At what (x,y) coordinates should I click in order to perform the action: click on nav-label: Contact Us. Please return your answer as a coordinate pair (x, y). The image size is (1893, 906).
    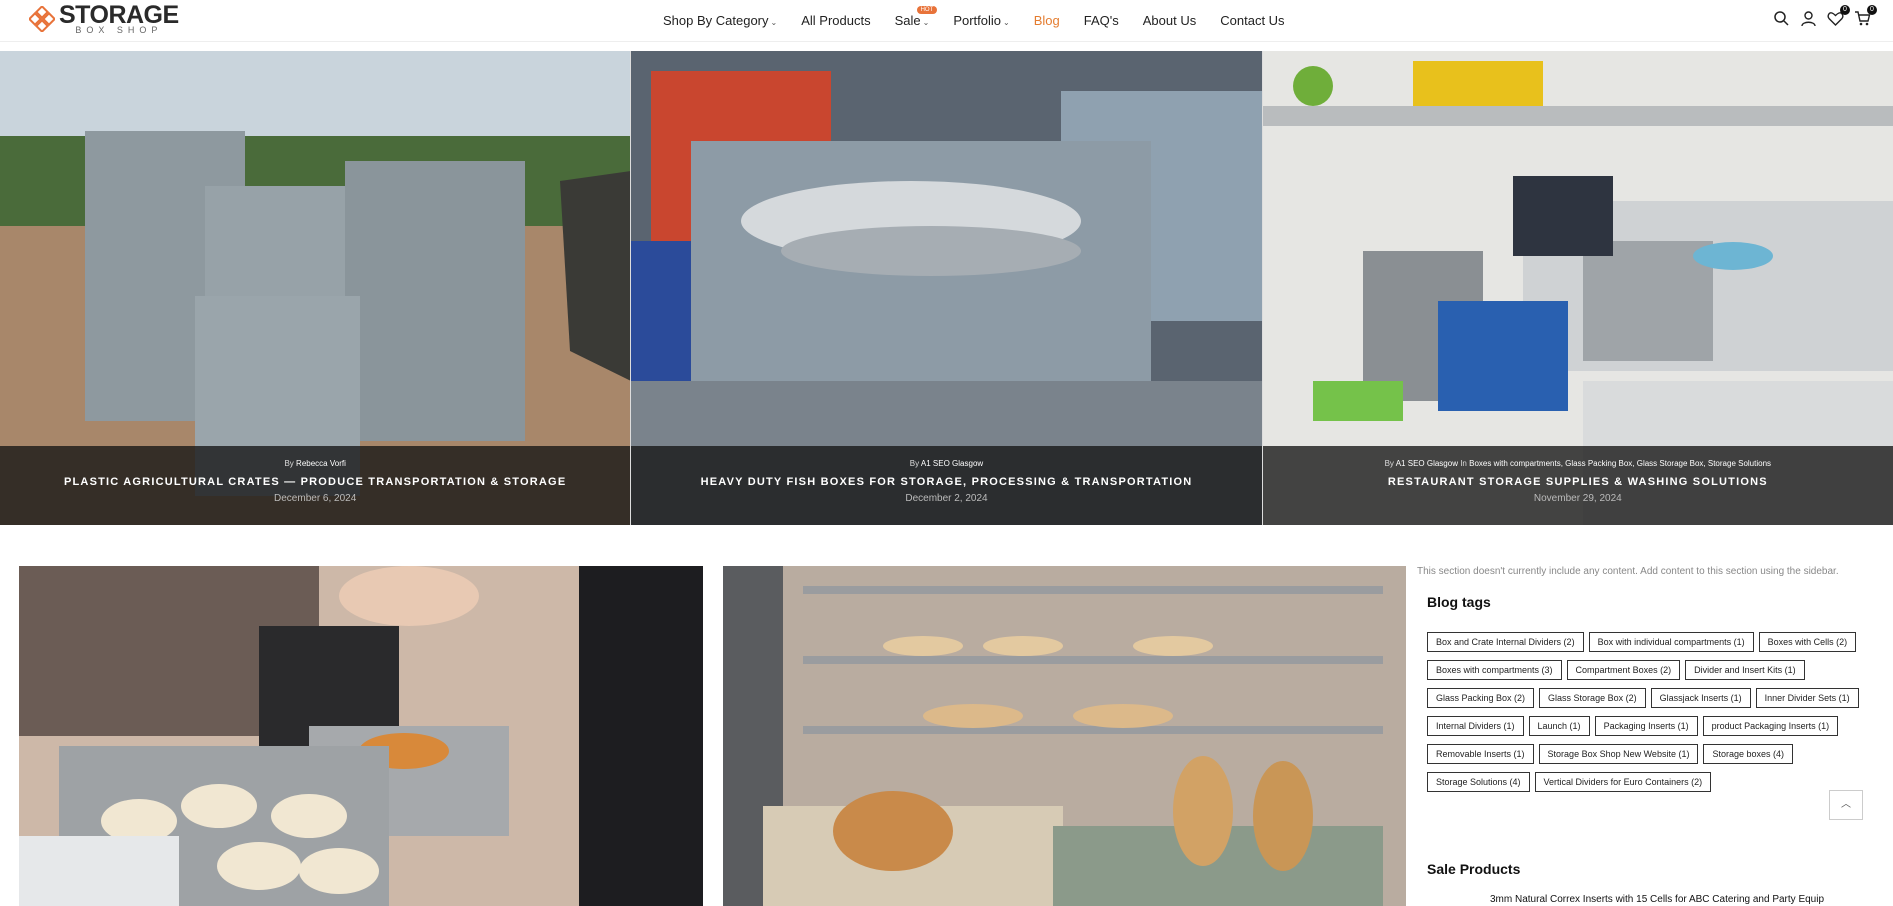
    Looking at the image, I should click on (1252, 20).